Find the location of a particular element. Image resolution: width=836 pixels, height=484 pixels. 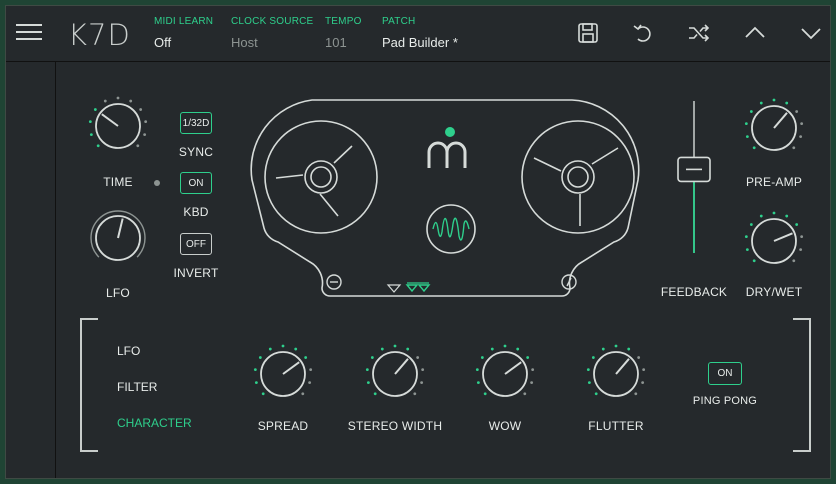

lfo-label: LFO is located at coordinates (118, 293).